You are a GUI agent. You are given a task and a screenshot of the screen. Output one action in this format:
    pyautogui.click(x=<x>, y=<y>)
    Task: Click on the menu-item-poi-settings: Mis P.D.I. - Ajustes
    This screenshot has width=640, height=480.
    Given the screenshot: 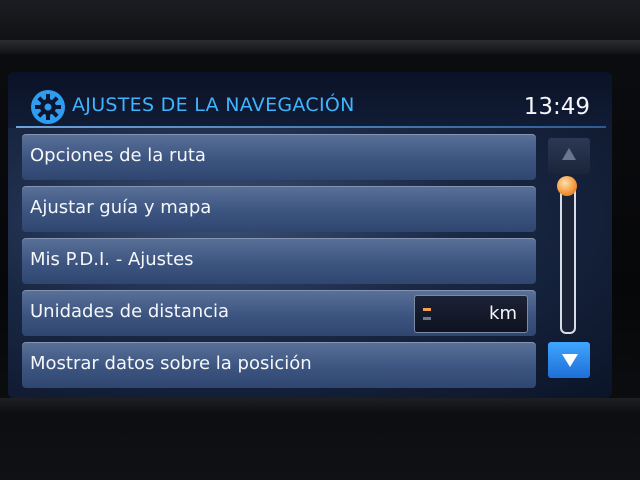 What is the action you would take?
    pyautogui.click(x=279, y=261)
    